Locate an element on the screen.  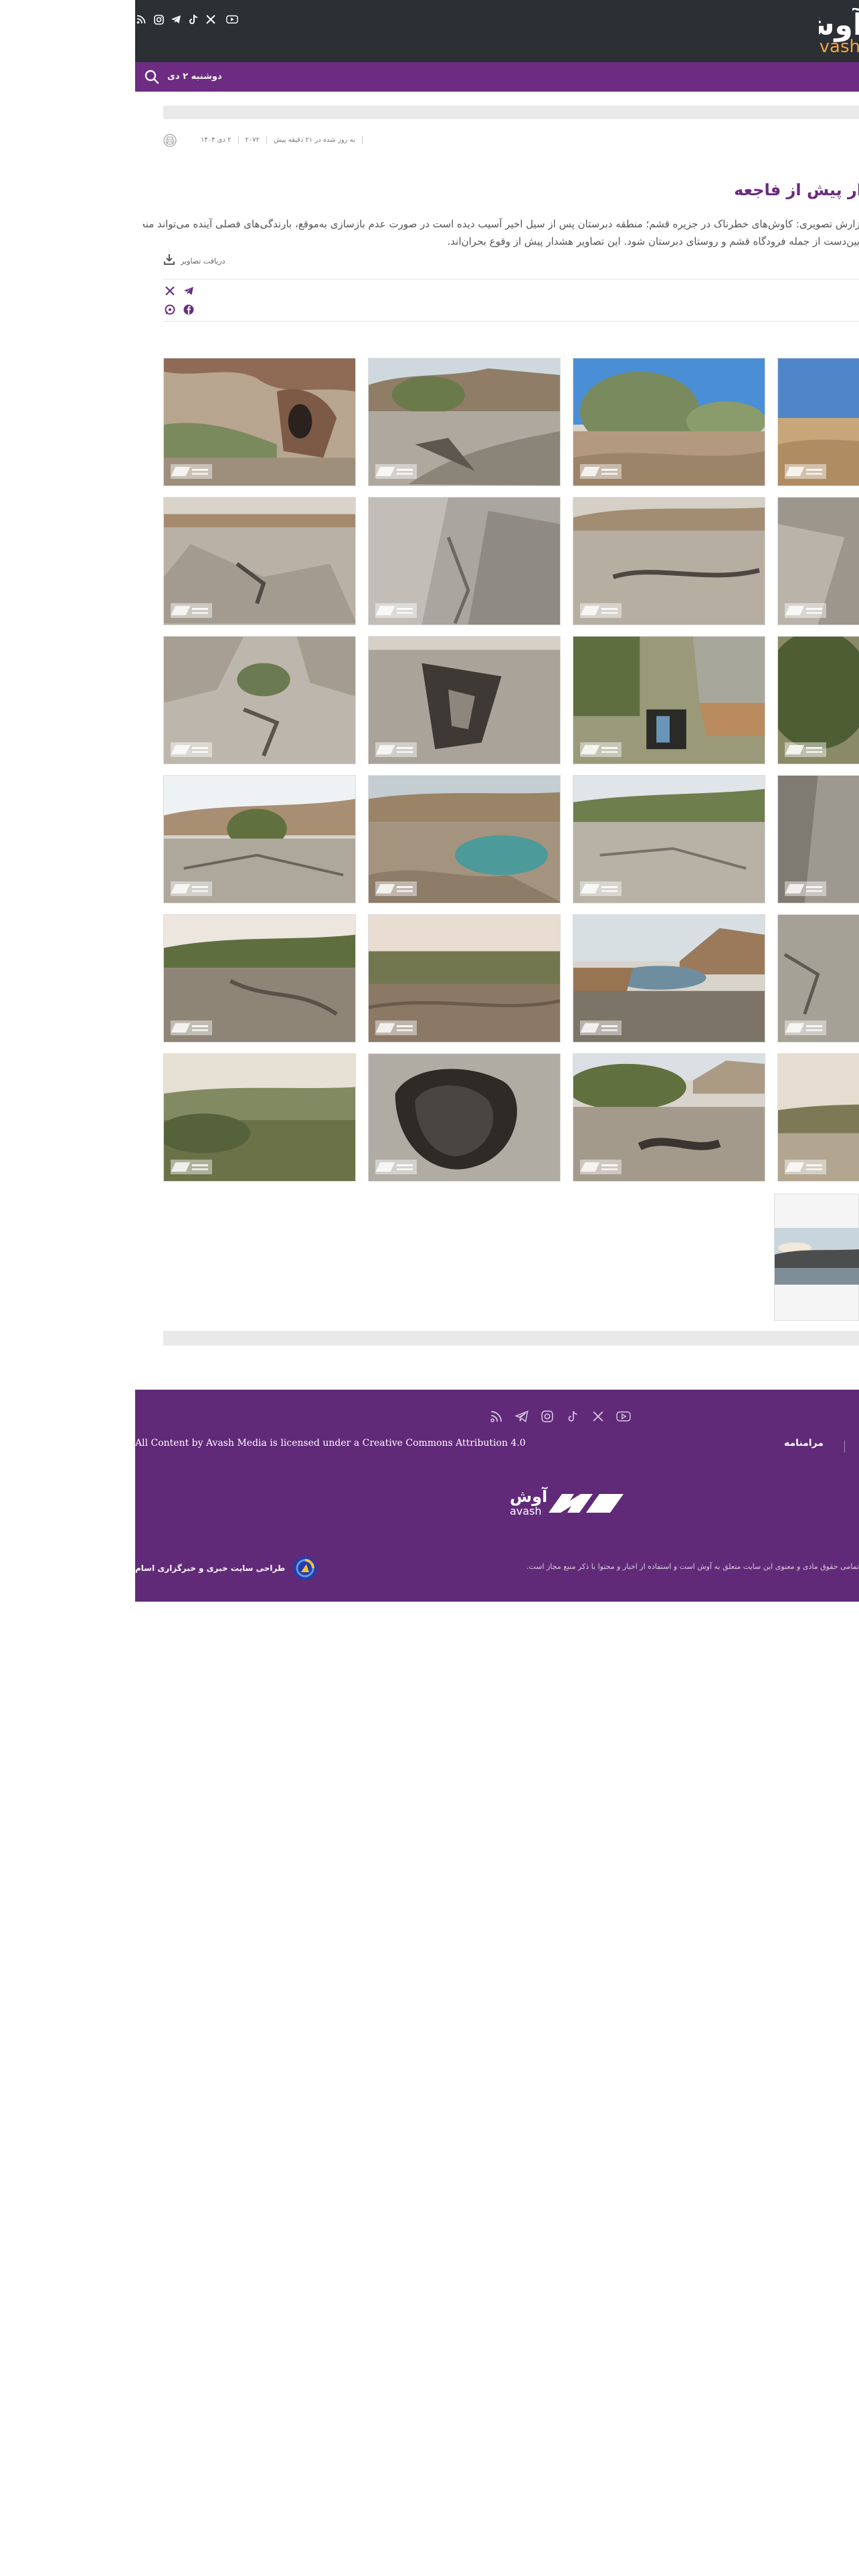
top-header: آوش avash is located at coordinates (497, 31).